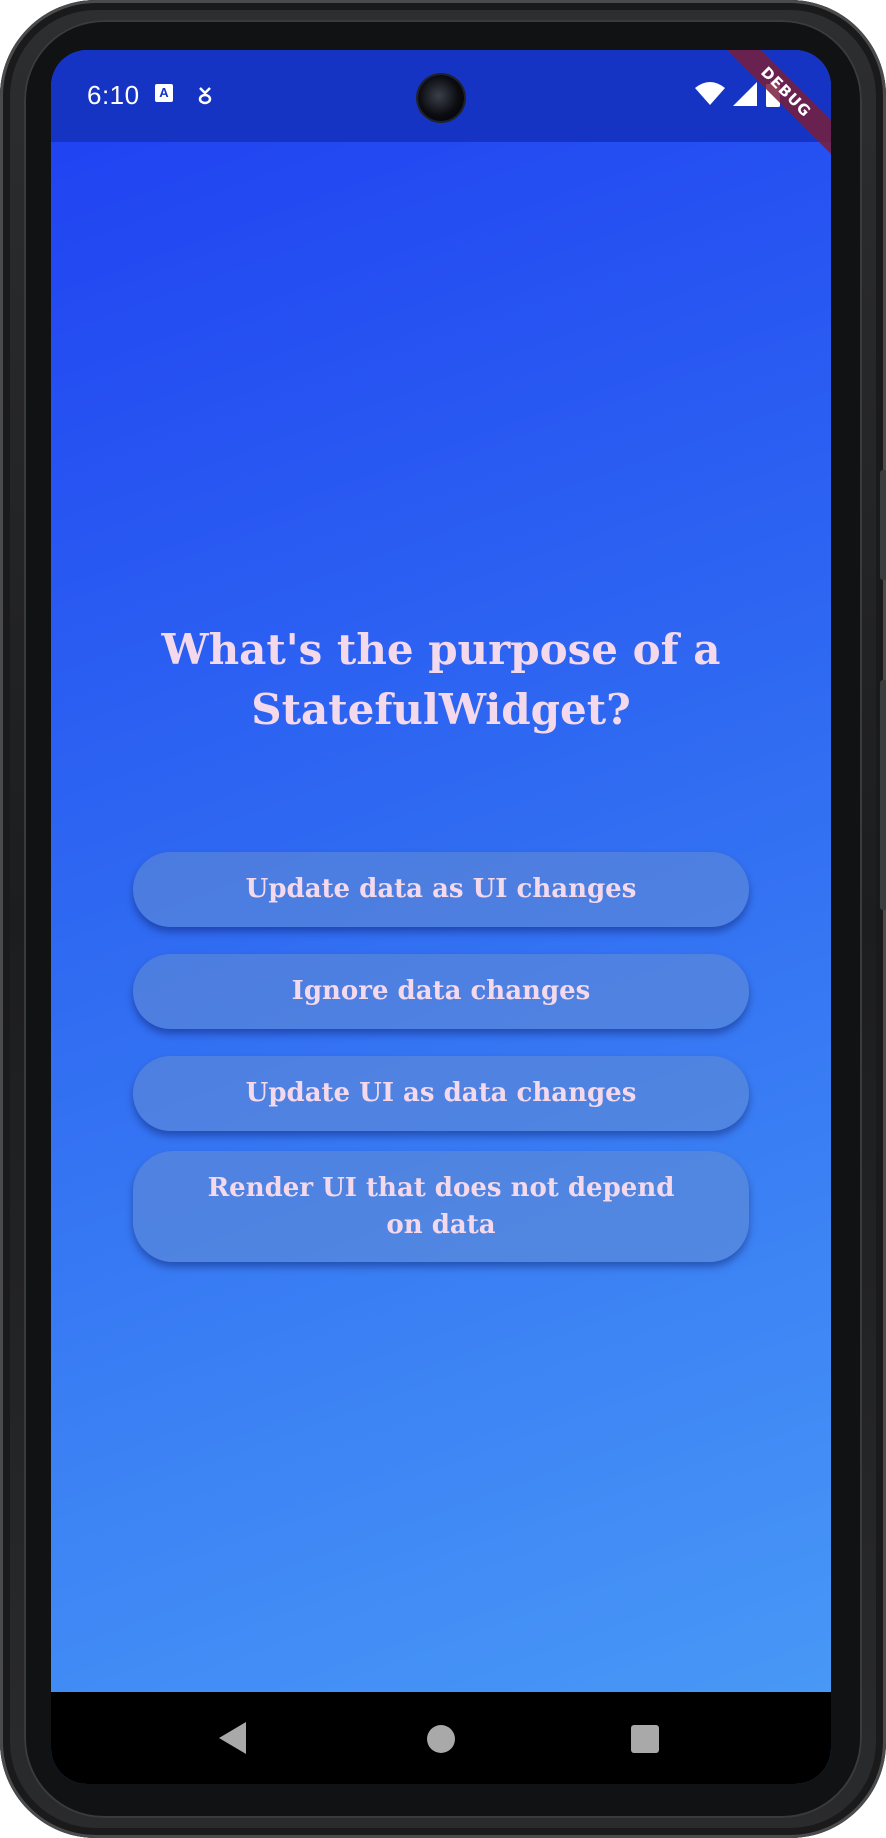 The height and width of the screenshot is (1838, 886). What do you see at coordinates (441, 98) in the screenshot?
I see `front-camera` at bounding box center [441, 98].